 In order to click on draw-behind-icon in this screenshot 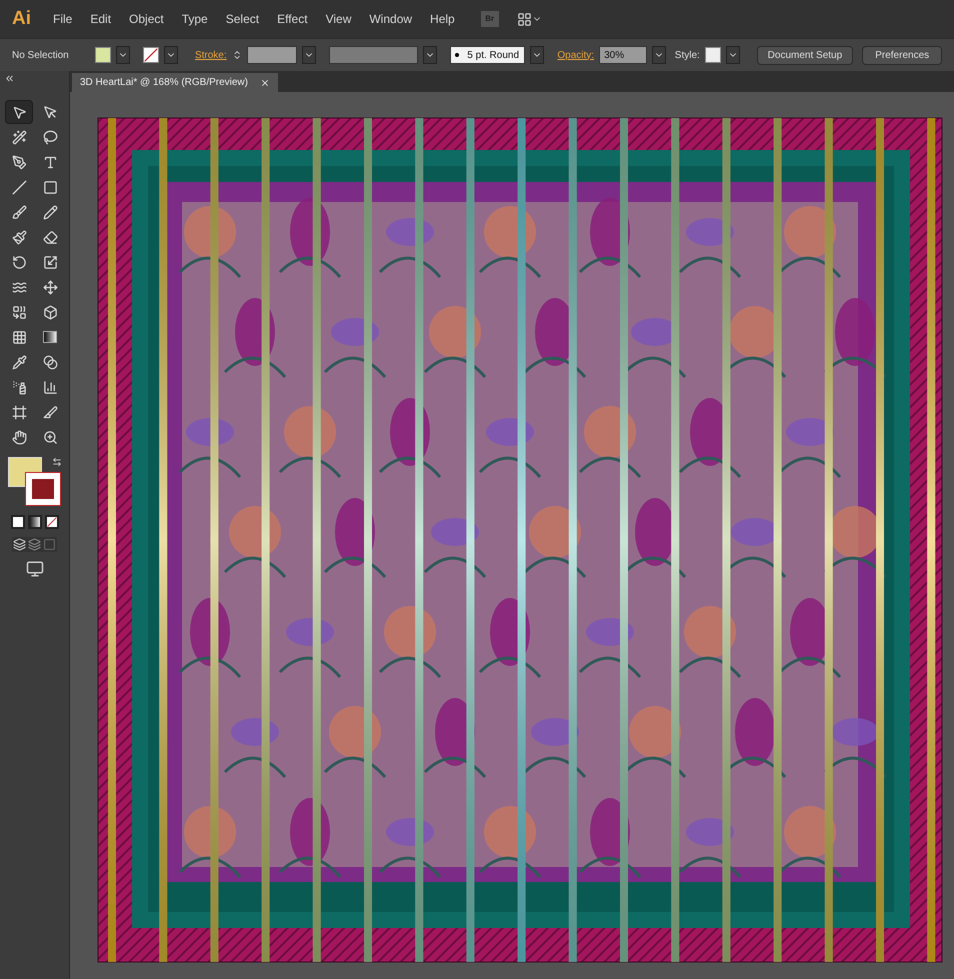, I will do `click(34, 544)`.